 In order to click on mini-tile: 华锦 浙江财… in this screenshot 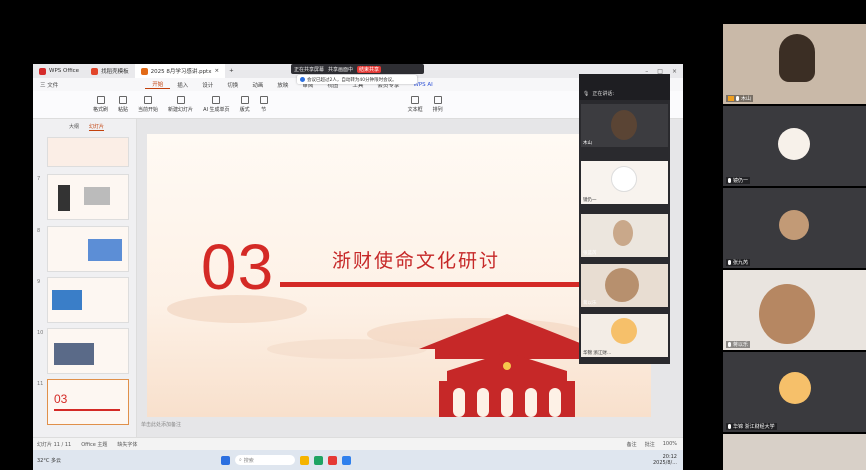, I will do `click(624, 335)`.